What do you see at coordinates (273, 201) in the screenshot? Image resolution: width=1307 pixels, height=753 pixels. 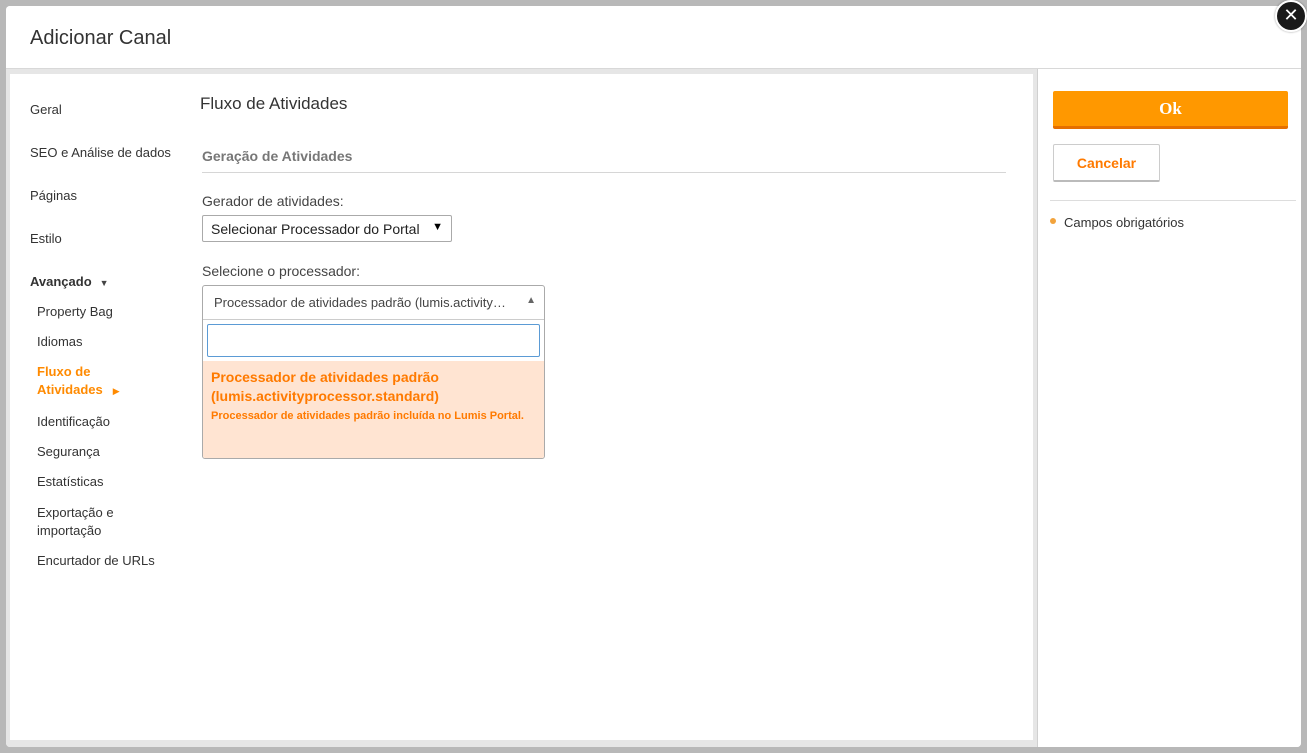 I see `generator-label: Gerador de atividades:` at bounding box center [273, 201].